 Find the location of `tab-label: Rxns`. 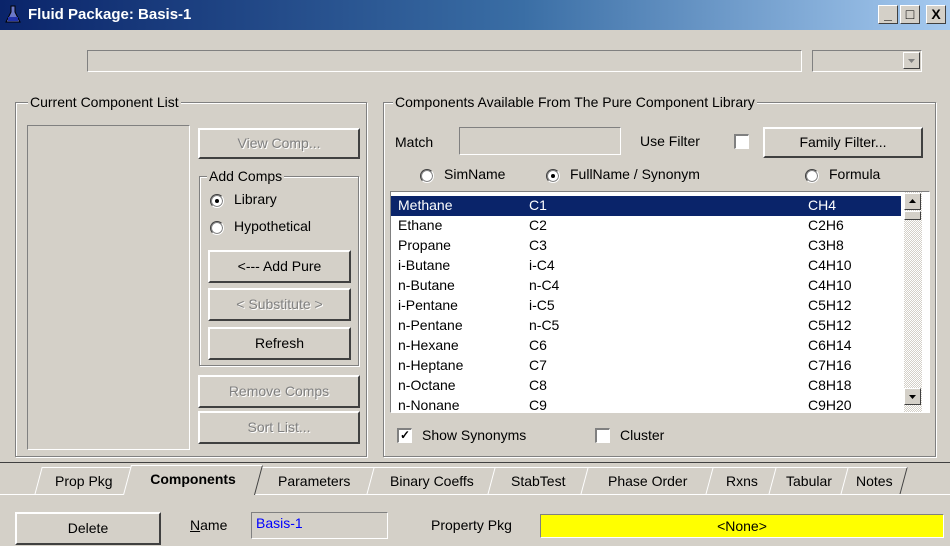

tab-label: Rxns is located at coordinates (741, 481).